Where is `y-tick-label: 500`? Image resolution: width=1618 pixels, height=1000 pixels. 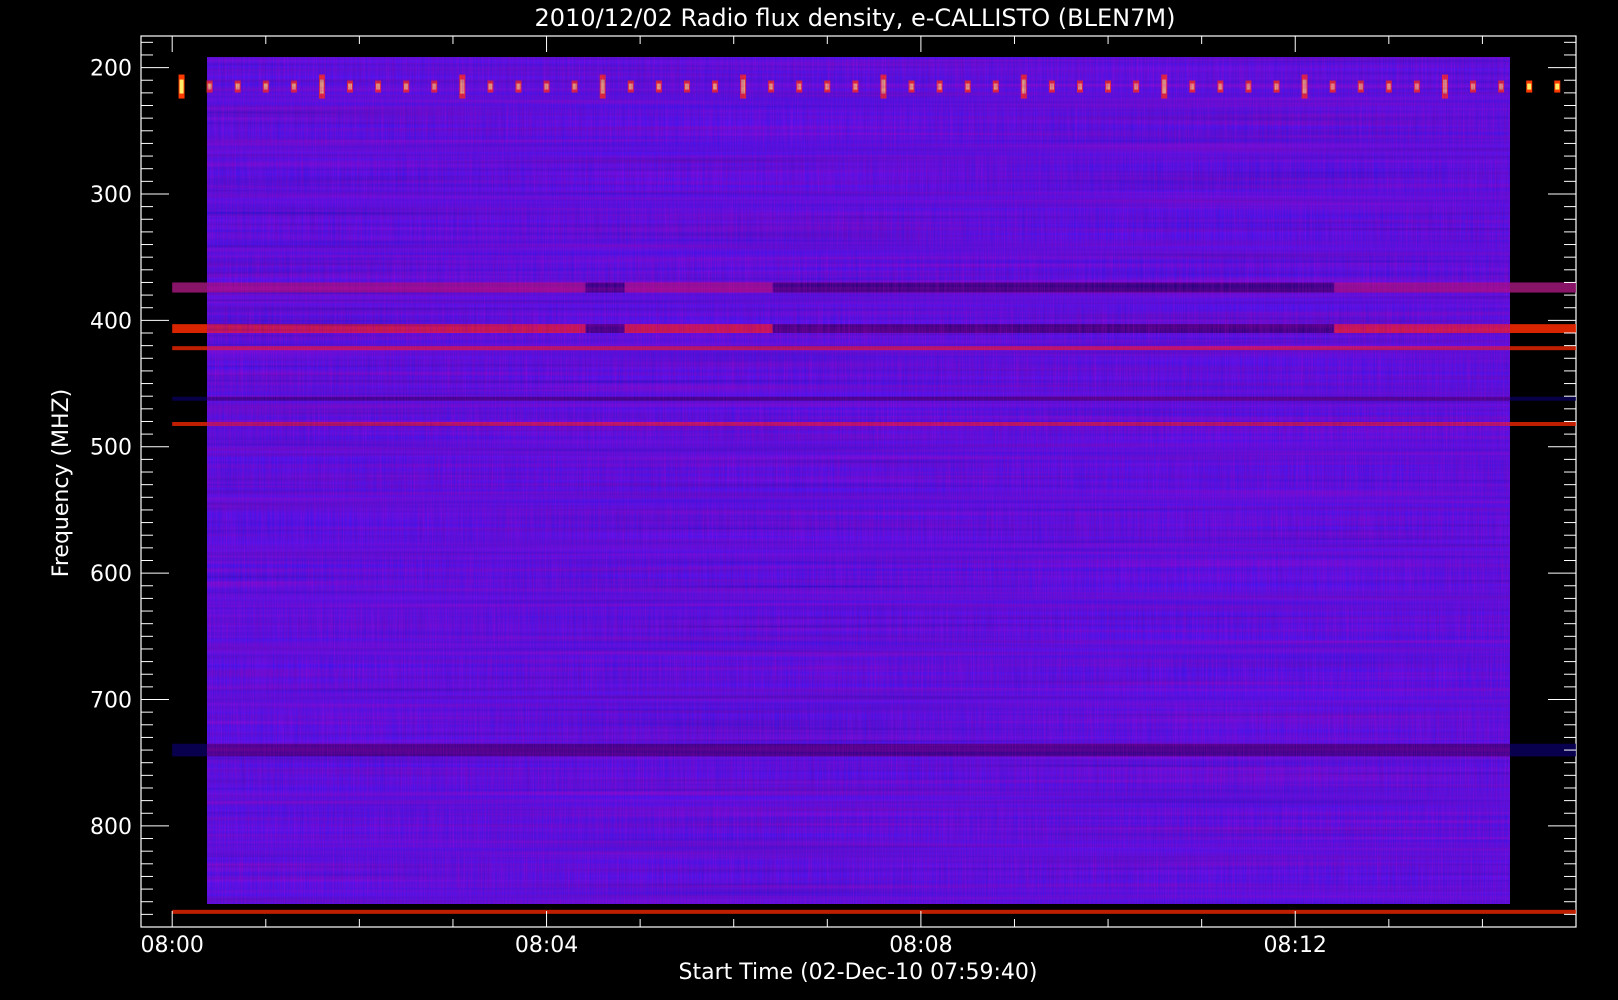
y-tick-label: 500 is located at coordinates (111, 448).